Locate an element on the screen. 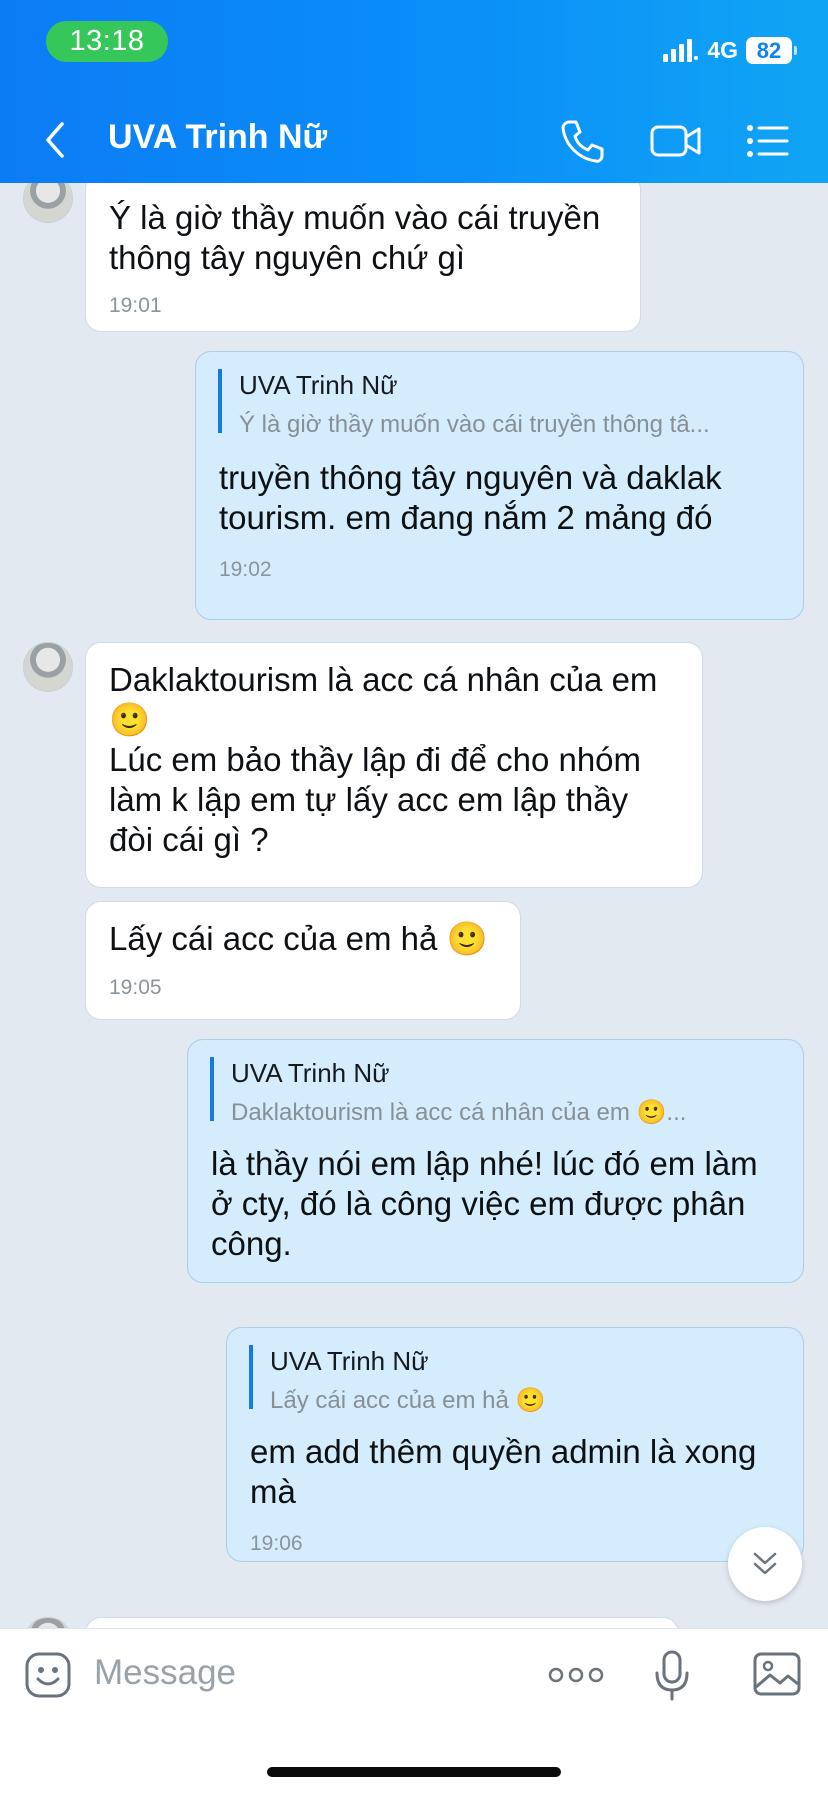  status-time: 13:18 is located at coordinates (107, 41).